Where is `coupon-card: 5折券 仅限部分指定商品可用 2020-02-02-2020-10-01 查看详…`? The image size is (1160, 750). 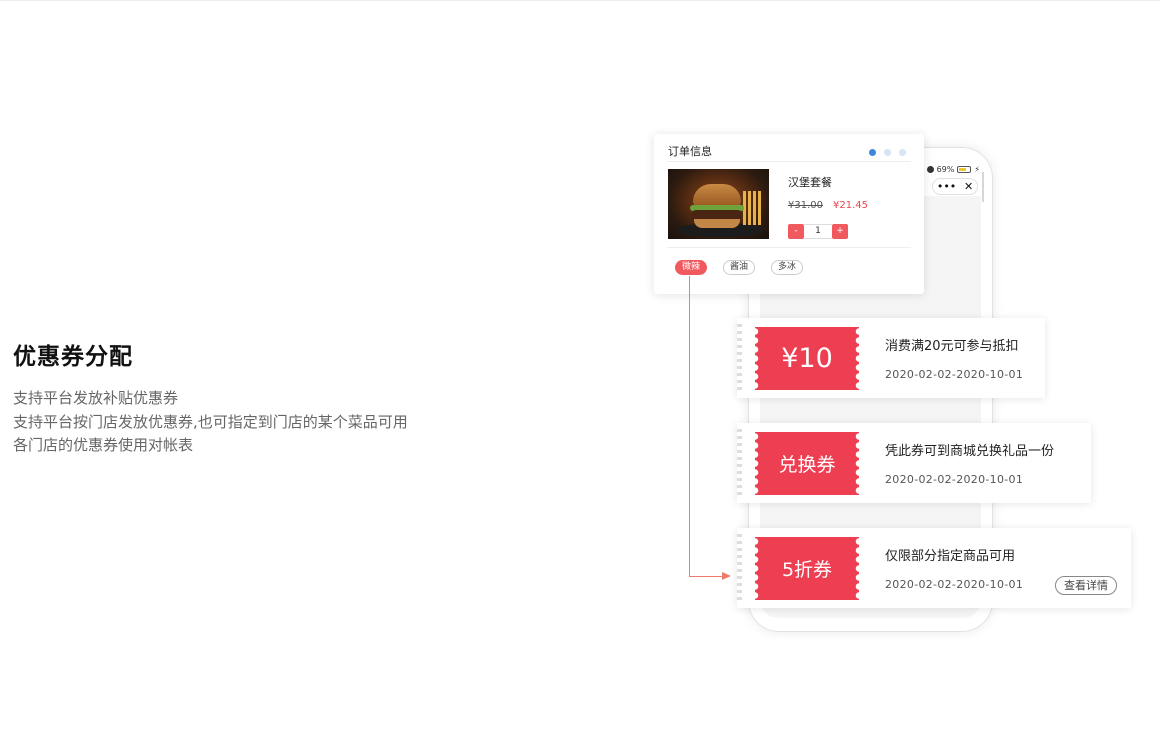 coupon-card: 5折券 仅限部分指定商品可用 2020-02-02-2020-10-01 查看详… is located at coordinates (934, 568).